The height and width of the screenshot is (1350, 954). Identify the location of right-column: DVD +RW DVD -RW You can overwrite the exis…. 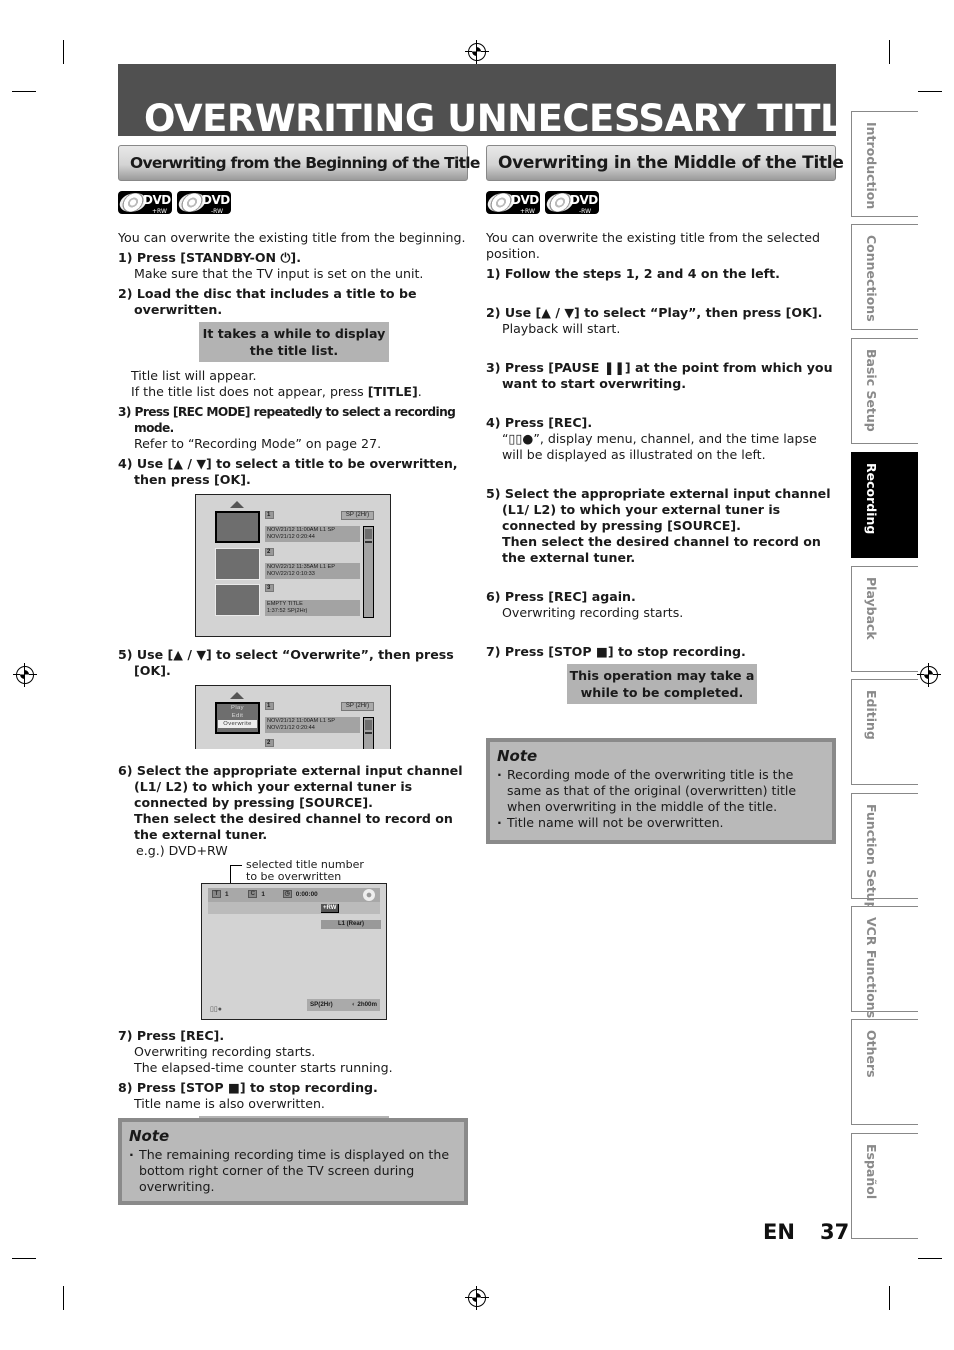
(662, 450).